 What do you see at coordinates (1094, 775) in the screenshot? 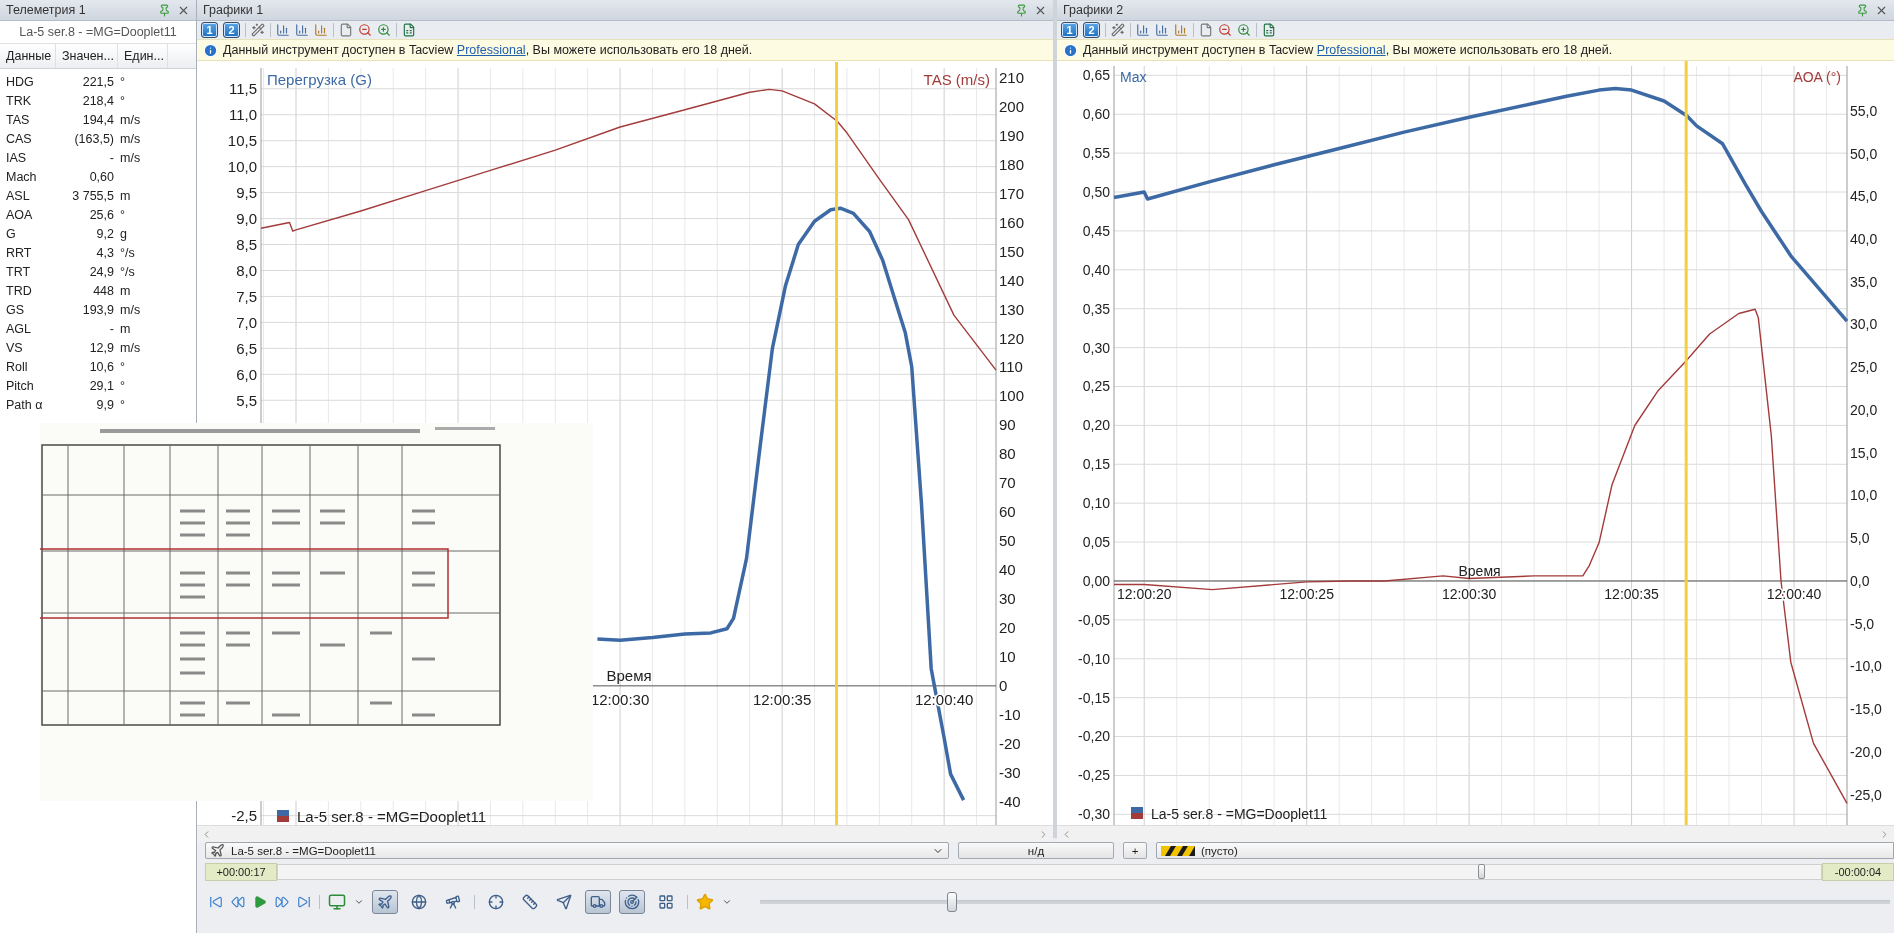
I see `tick-label: -0,25` at bounding box center [1094, 775].